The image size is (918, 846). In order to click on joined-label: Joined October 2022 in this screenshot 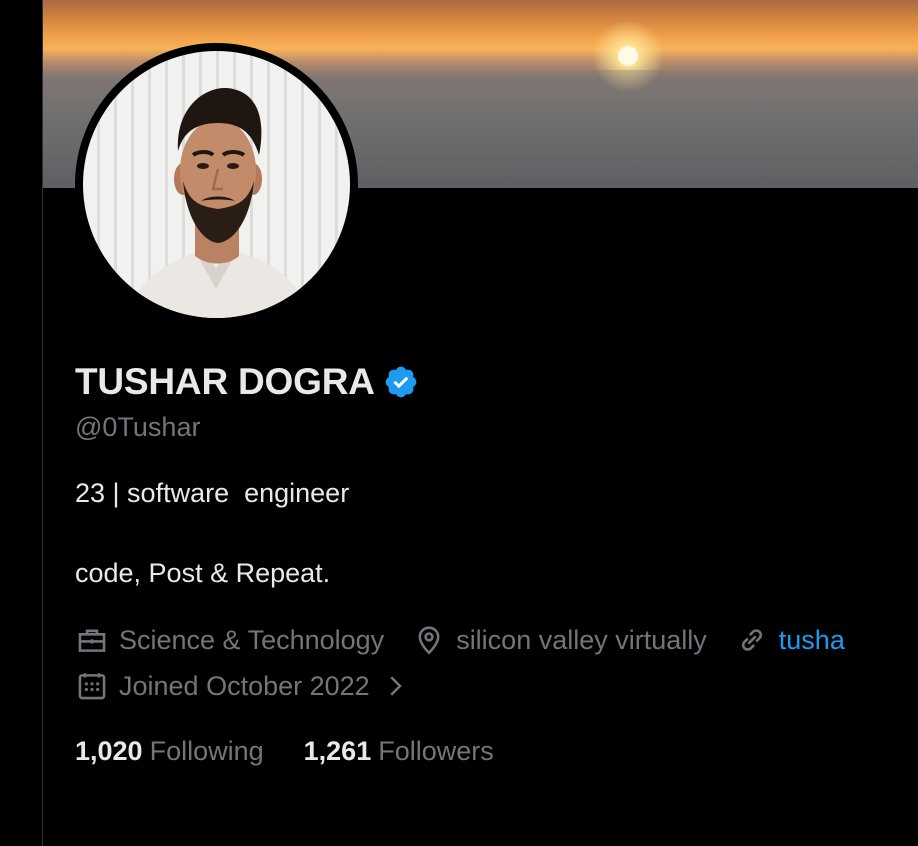, I will do `click(244, 685)`.